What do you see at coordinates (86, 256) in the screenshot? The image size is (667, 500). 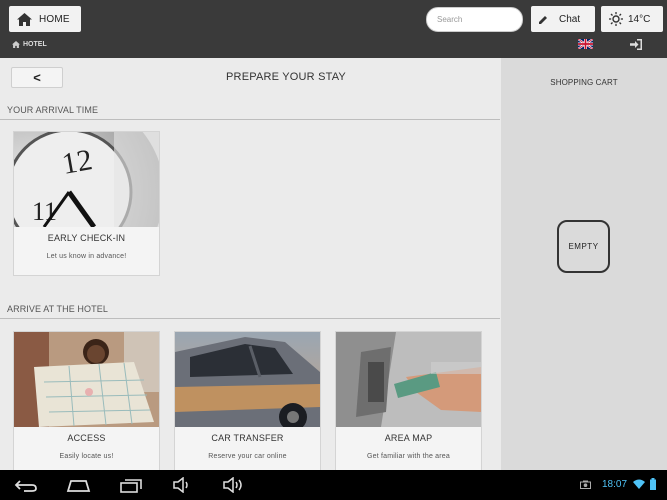 I see `card-subtitle: Let us know in advance!` at bounding box center [86, 256].